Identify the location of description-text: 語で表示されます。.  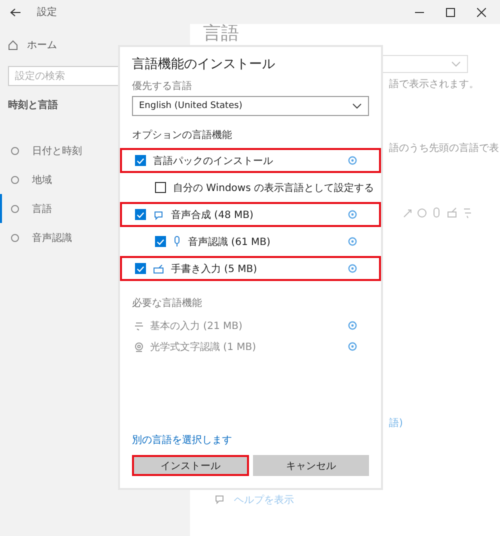
(434, 84).